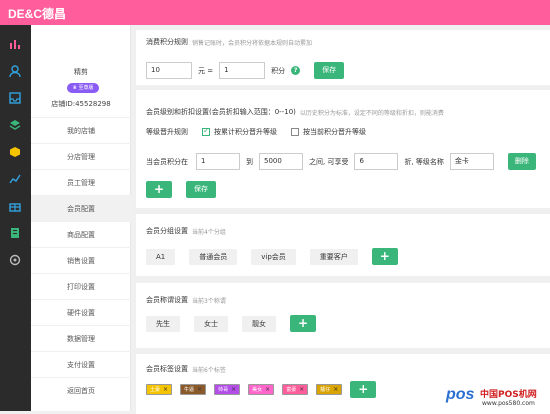 The width and height of the screenshot is (550, 414). Describe the element at coordinates (371, 113) in the screenshot. I see `section-hint: 以历史积分为标准，设定不同的等级和折扣，则能消费` at that location.